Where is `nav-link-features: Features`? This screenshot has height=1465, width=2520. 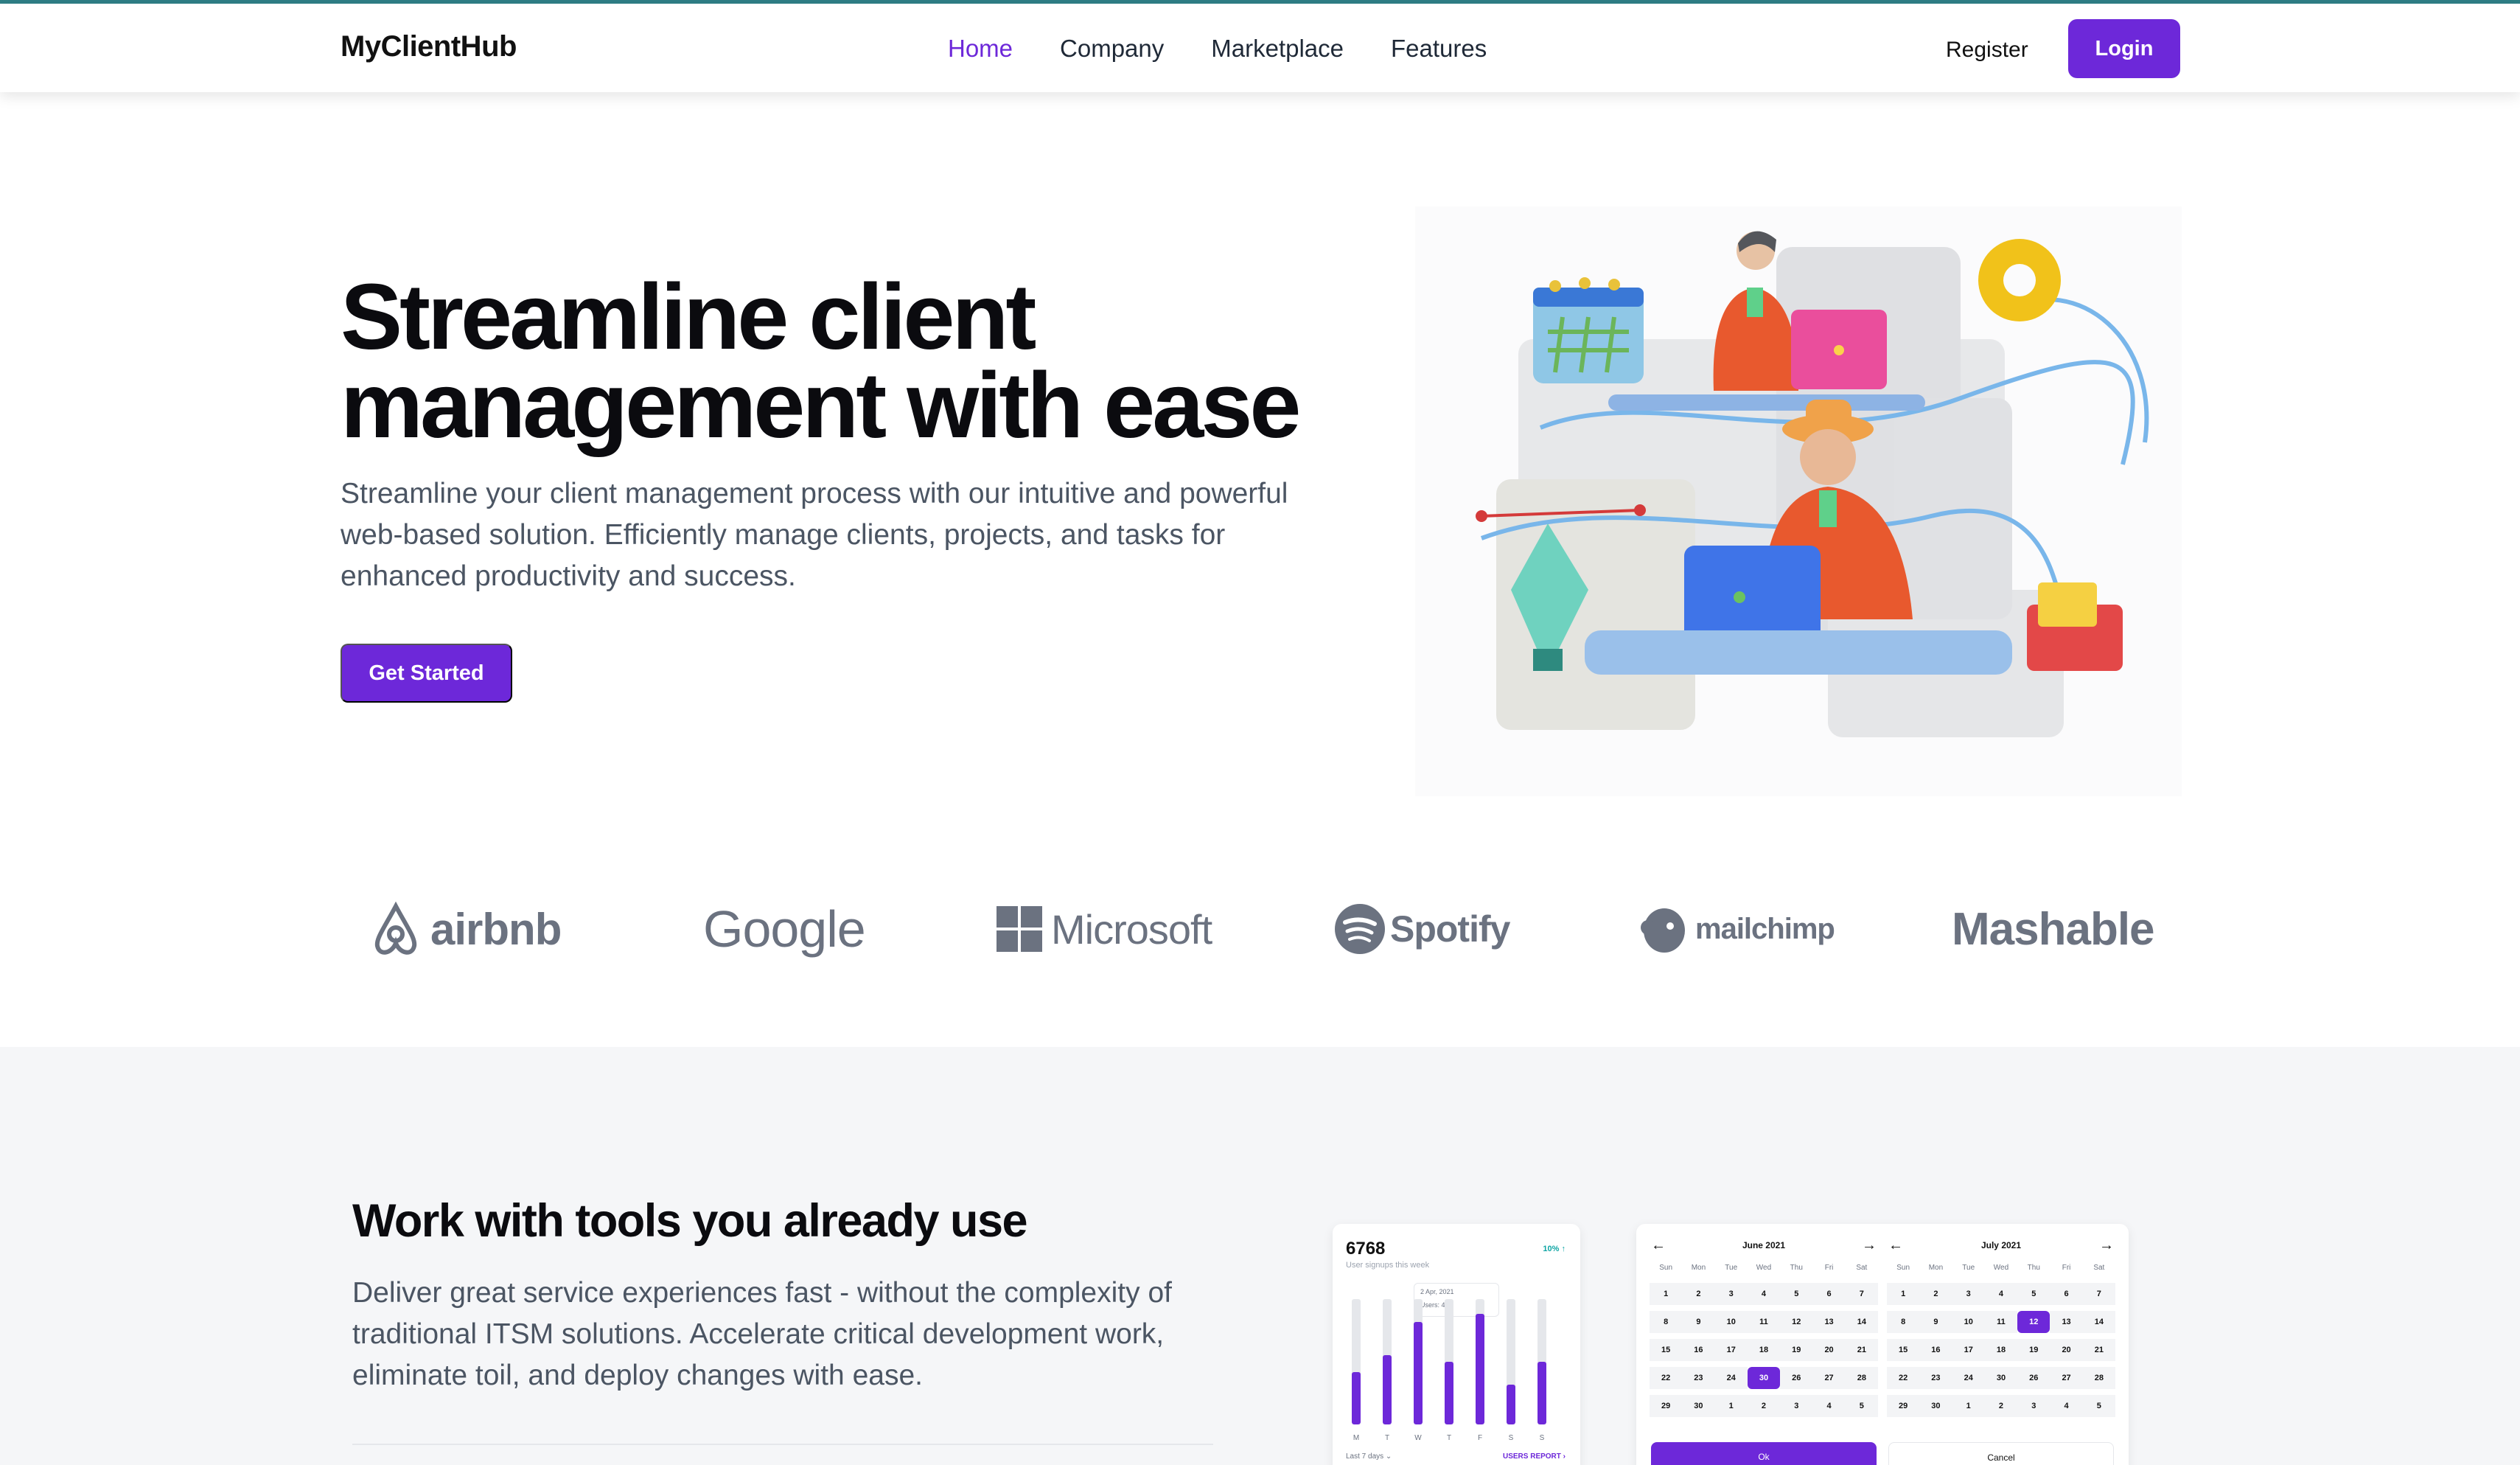 nav-link-features: Features is located at coordinates (1439, 49).